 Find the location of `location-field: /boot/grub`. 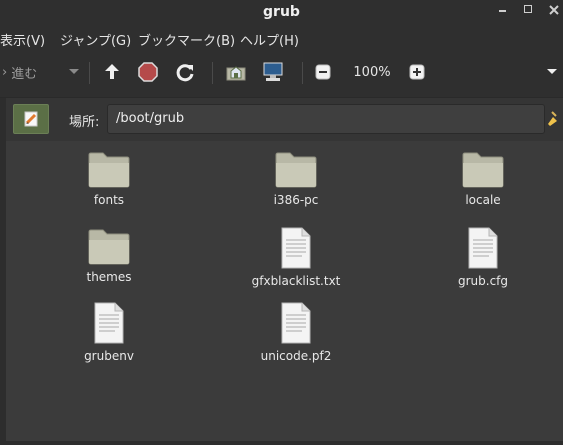

location-field: /boot/grub is located at coordinates (326, 119).